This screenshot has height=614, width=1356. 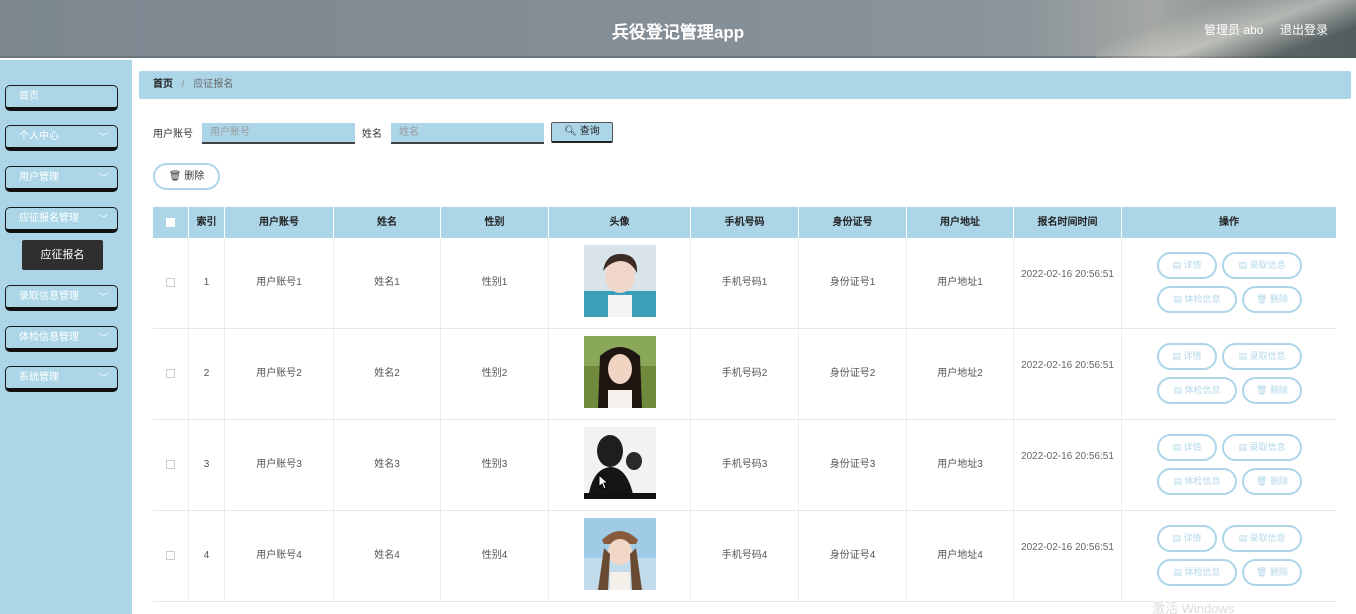 I want to click on header-gender: 性别, so click(x=495, y=222).